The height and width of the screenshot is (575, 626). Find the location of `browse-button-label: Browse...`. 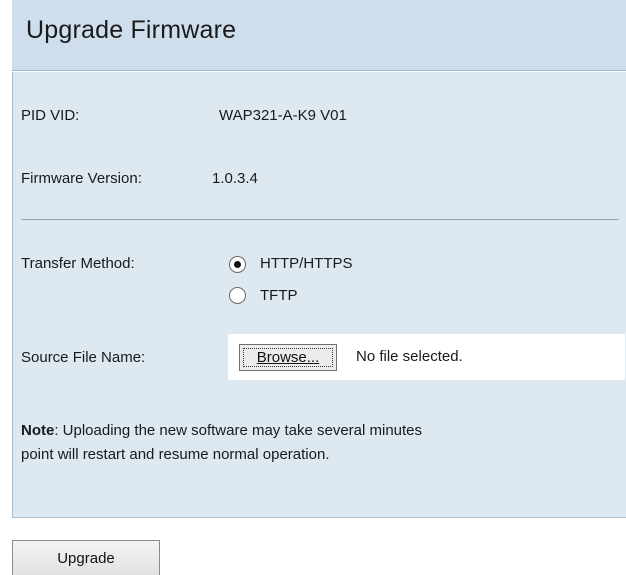

browse-button-label: Browse... is located at coordinates (288, 357).